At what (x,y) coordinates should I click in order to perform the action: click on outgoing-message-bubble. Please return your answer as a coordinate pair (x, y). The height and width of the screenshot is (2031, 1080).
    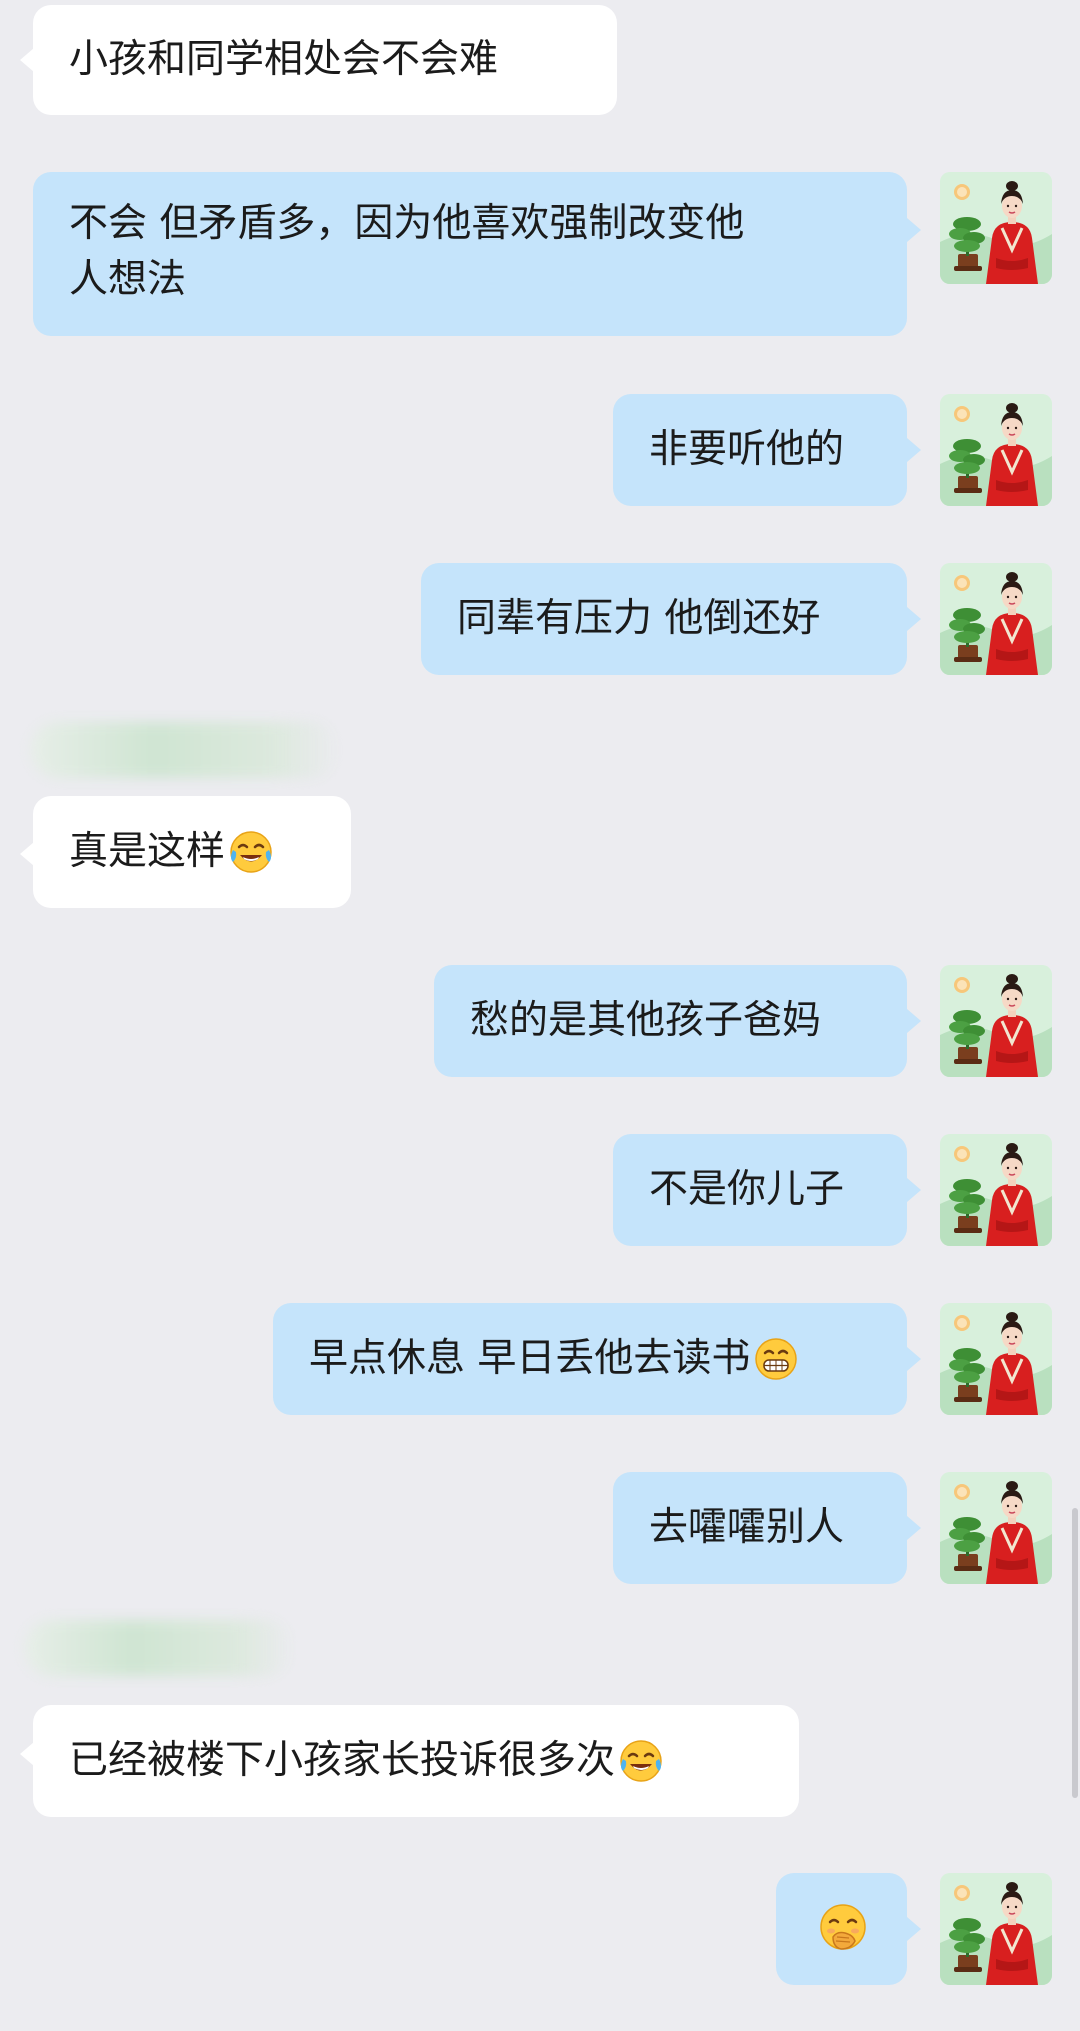
    Looking at the image, I should click on (841, 1929).